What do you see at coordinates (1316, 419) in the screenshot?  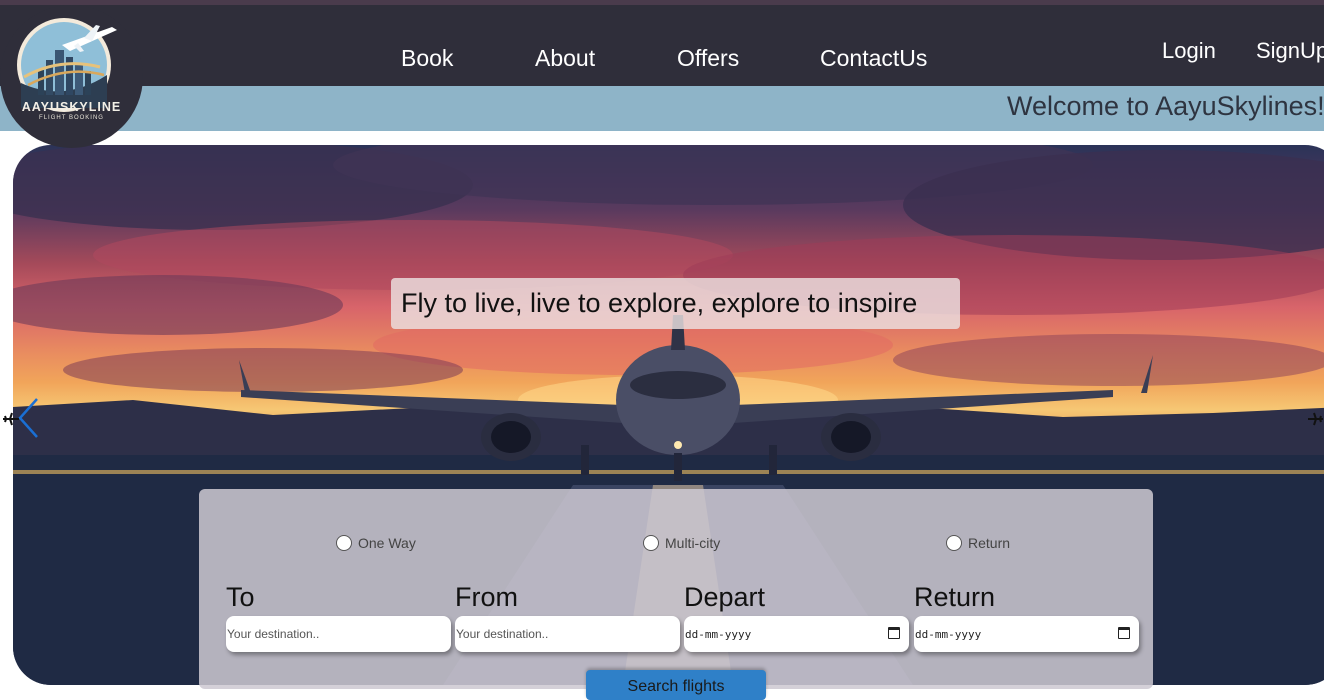 I see `carousel-next-plane-icon` at bounding box center [1316, 419].